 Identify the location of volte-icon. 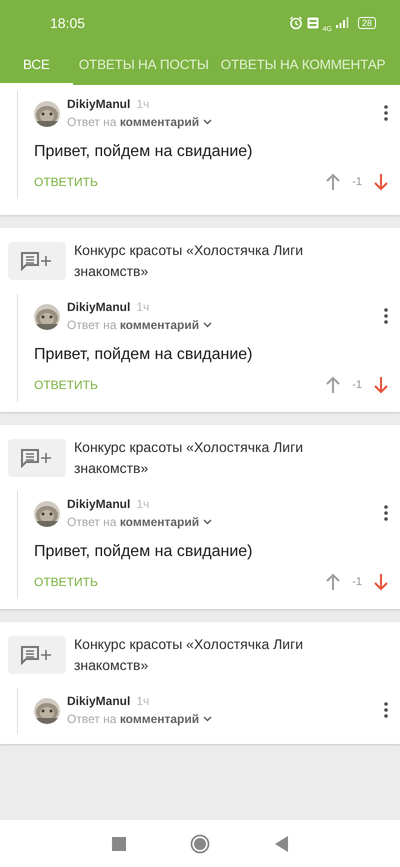
(312, 22).